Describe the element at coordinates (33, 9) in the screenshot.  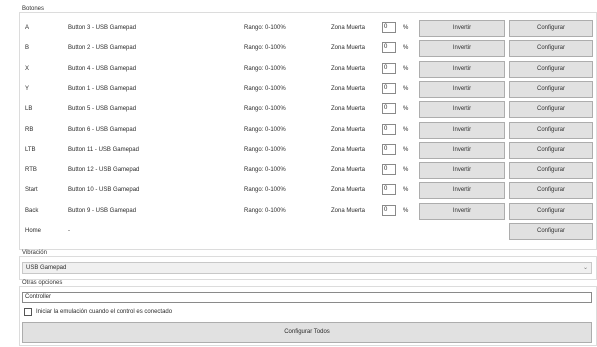
I see `buttons-group-title: Botones` at that location.